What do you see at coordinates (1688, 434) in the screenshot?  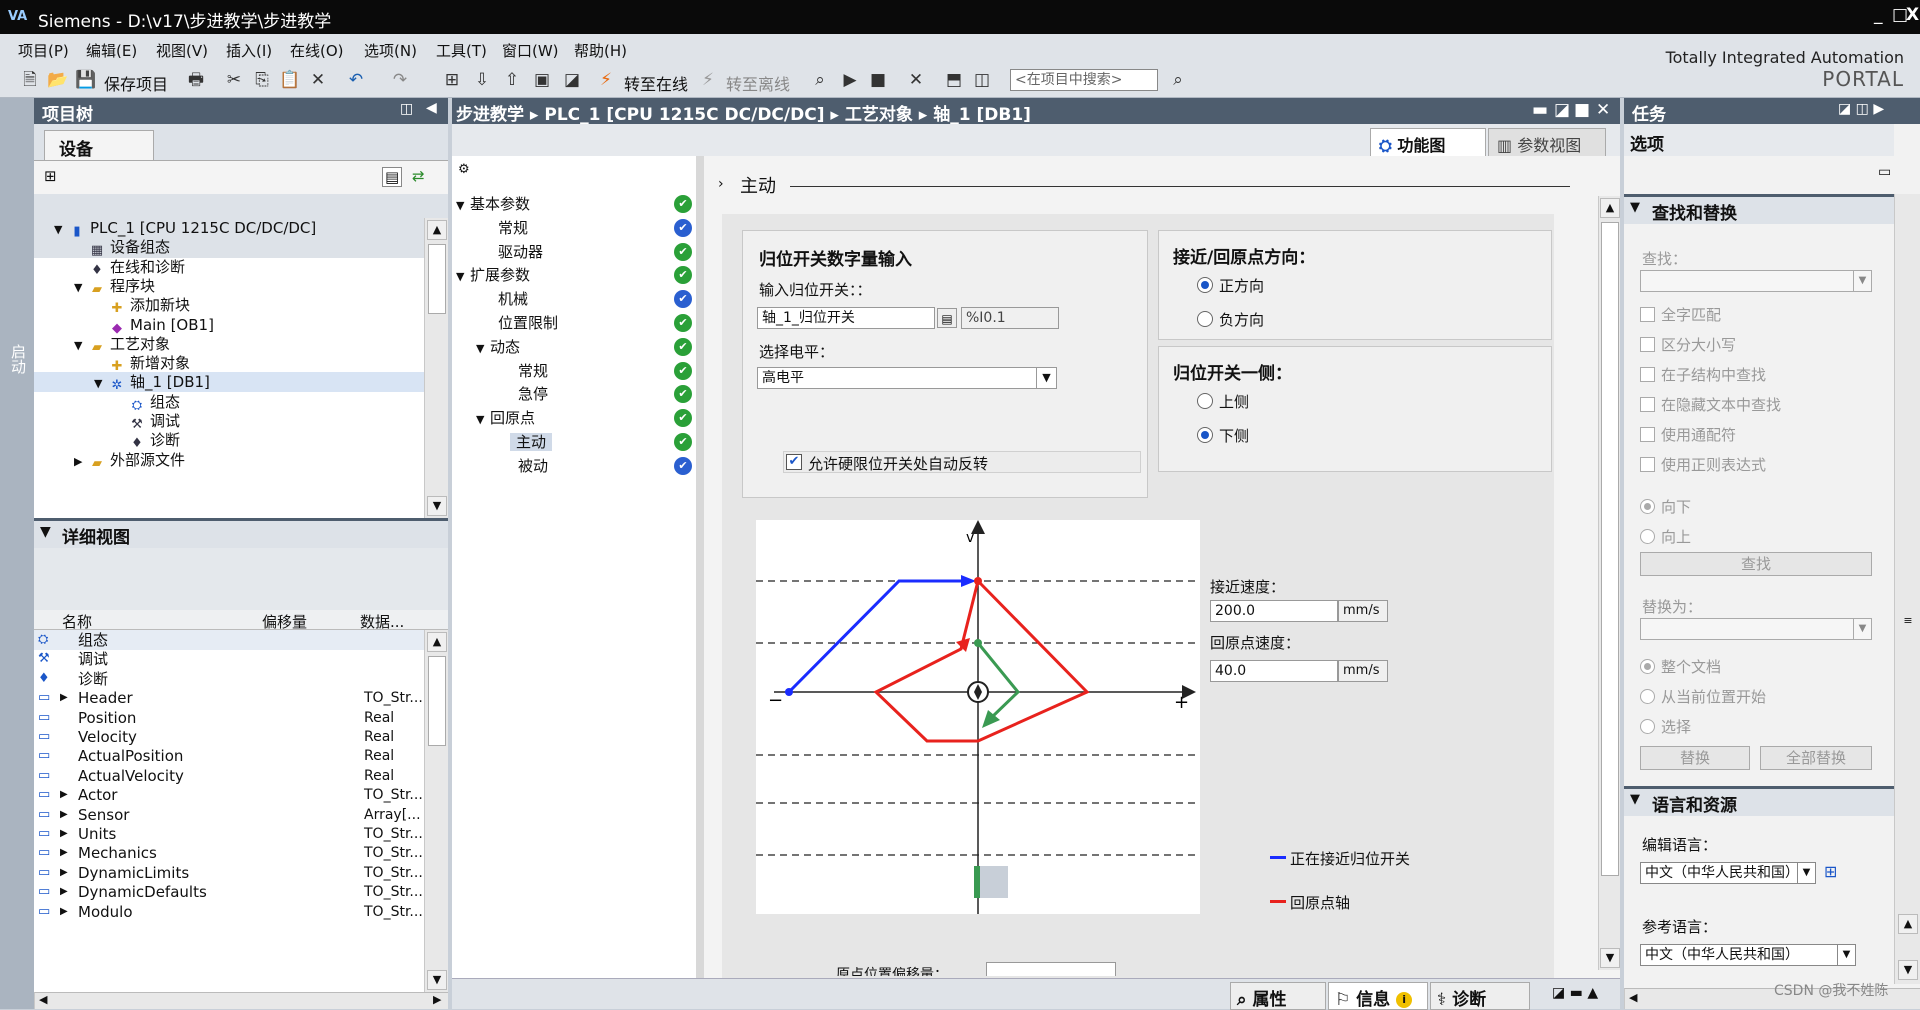 I see `find-option: 使用通配符` at bounding box center [1688, 434].